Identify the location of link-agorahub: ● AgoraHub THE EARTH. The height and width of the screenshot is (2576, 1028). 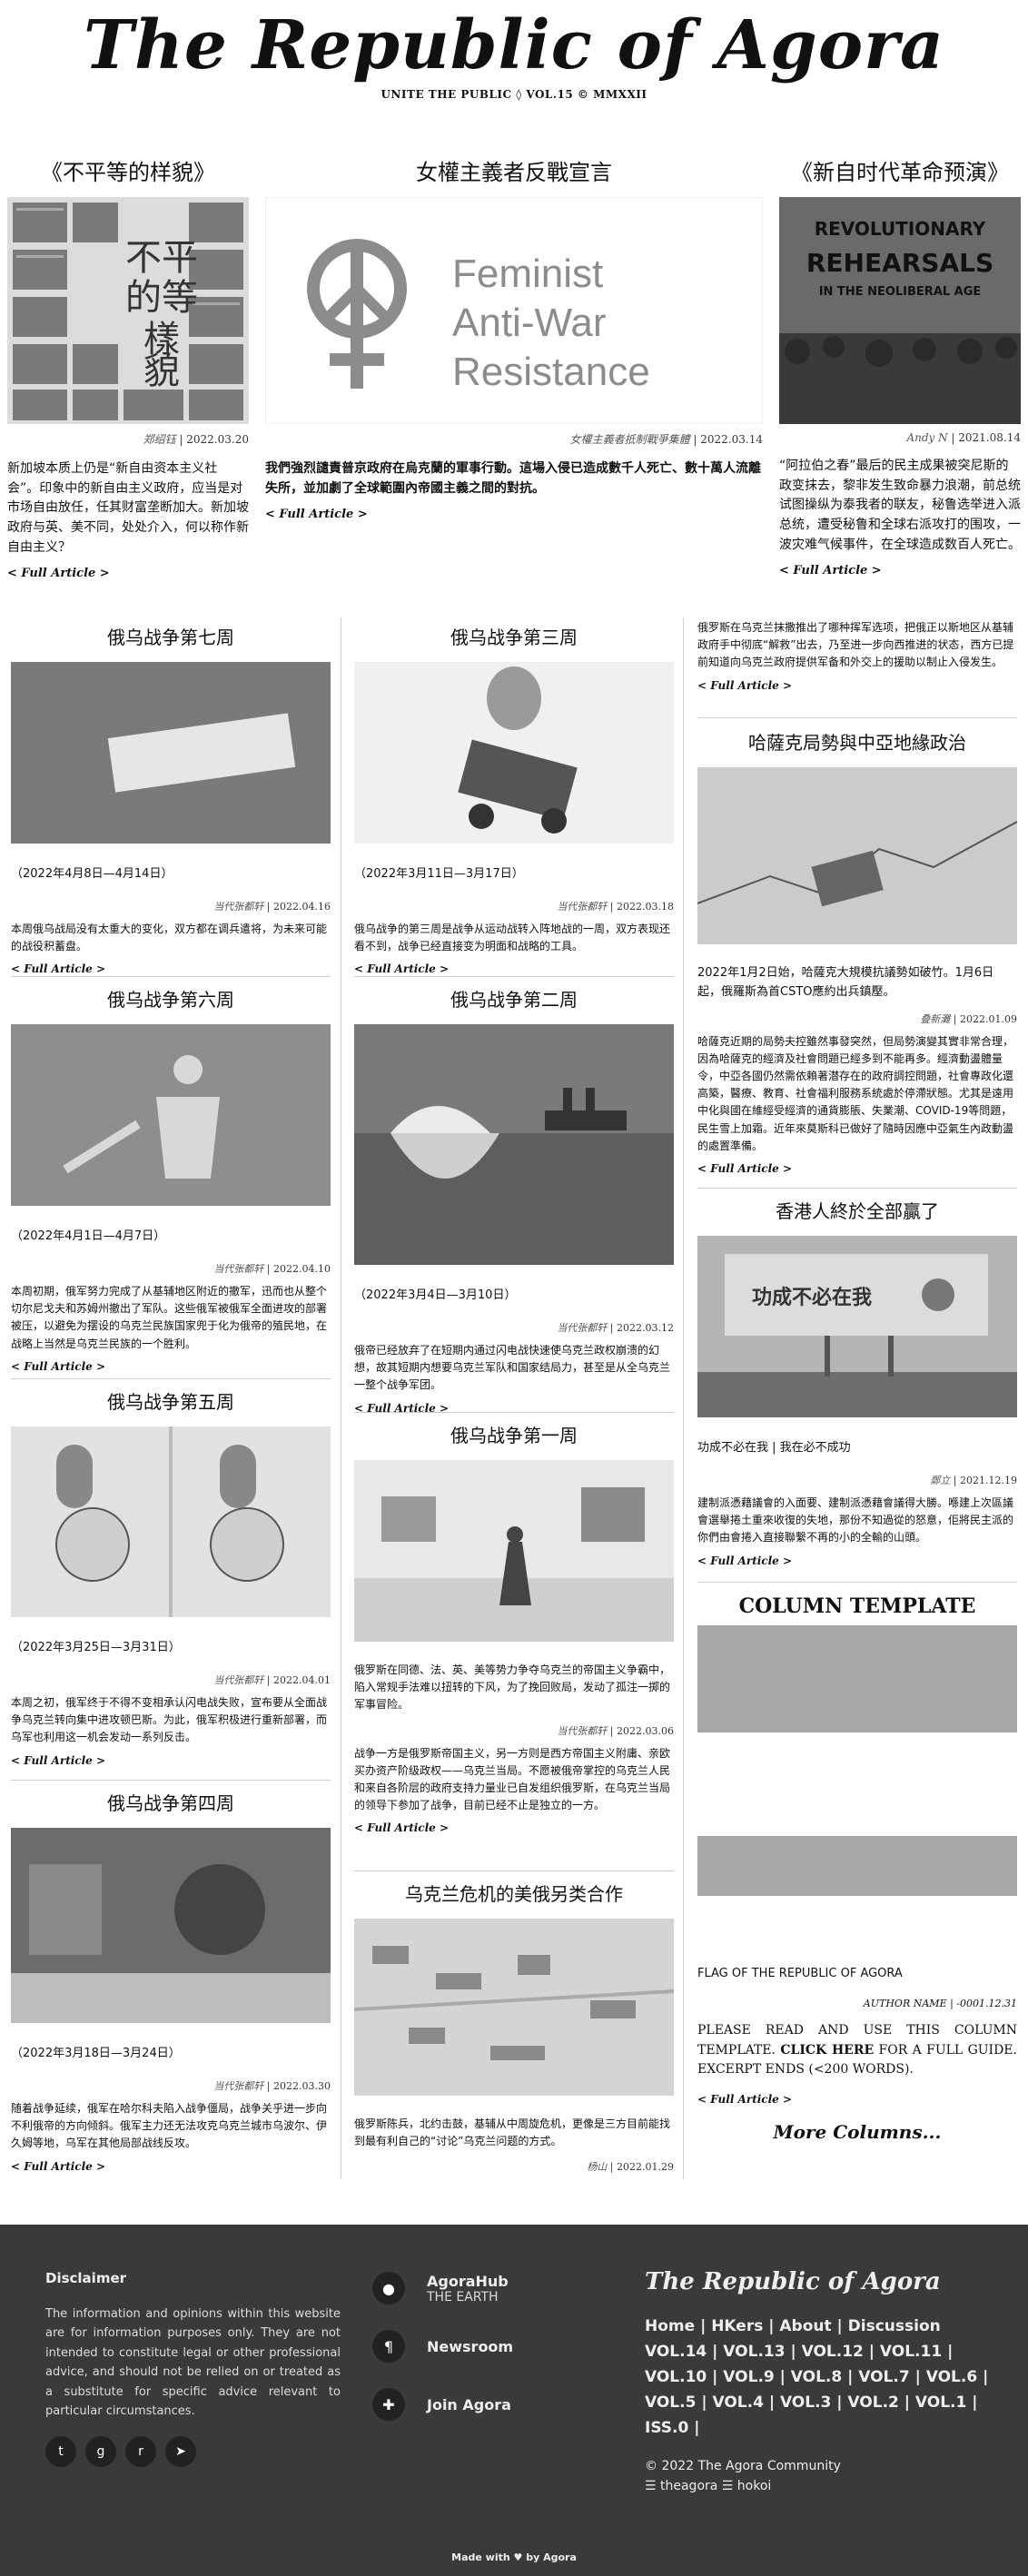
(442, 2288).